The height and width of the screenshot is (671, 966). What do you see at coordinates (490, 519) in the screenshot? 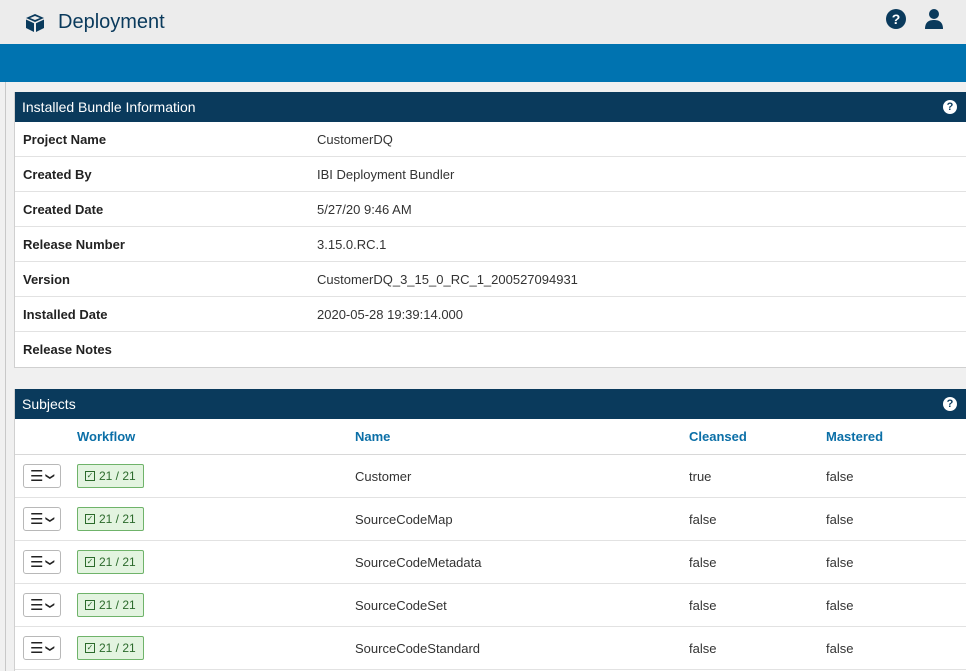
I see `table-row: ☰ ❯ ✓ 21 / 21 SourceCodeMap false false` at bounding box center [490, 519].